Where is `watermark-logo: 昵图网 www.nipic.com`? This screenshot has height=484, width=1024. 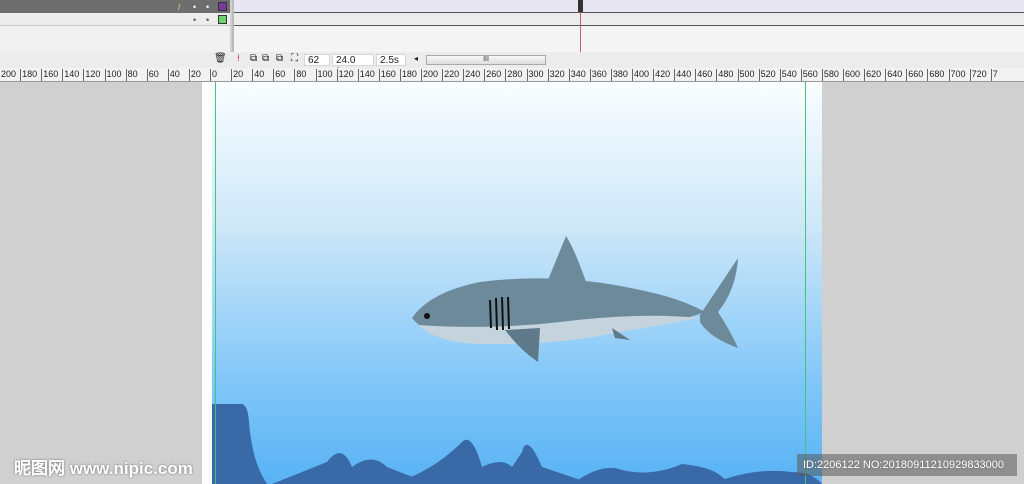
watermark-logo: 昵图网 www.nipic.com is located at coordinates (103, 468).